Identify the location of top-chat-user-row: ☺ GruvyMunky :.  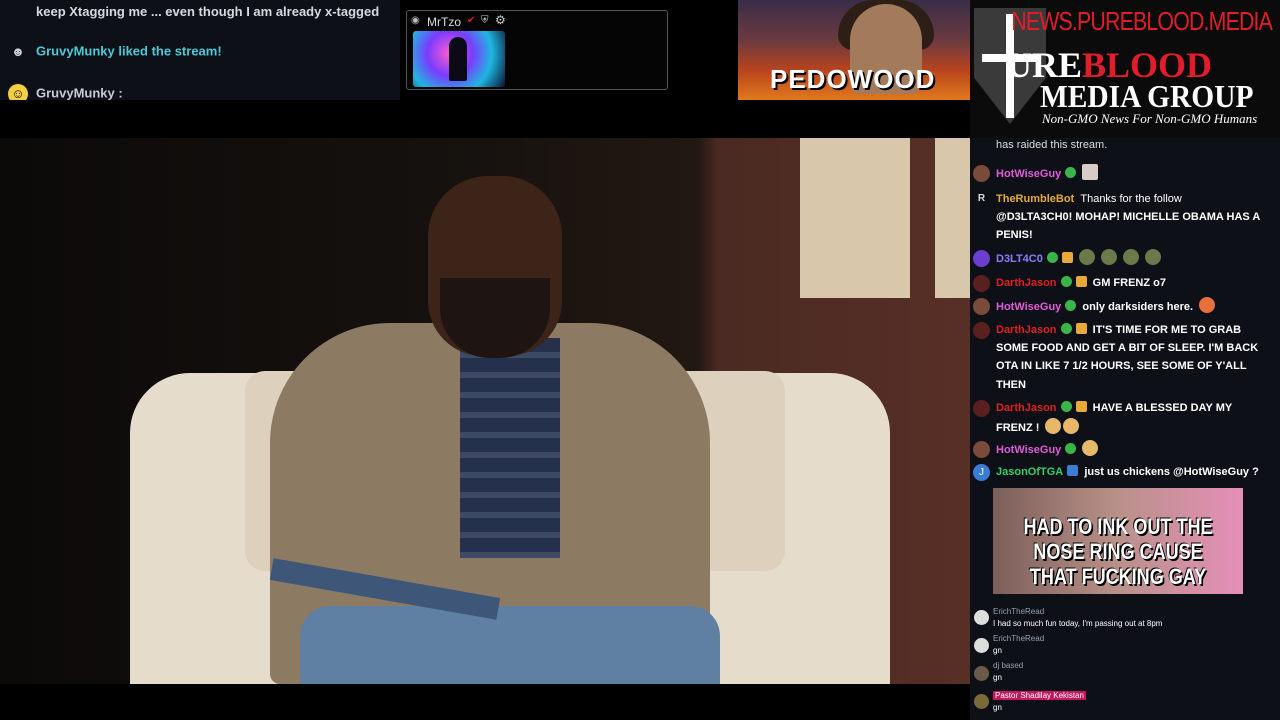
(65, 92).